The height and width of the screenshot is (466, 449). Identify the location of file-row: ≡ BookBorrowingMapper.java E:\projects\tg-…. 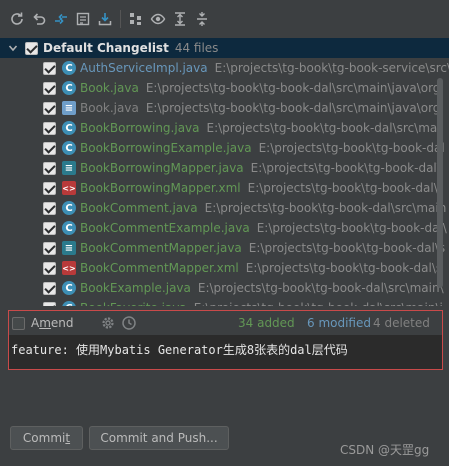
(224, 168).